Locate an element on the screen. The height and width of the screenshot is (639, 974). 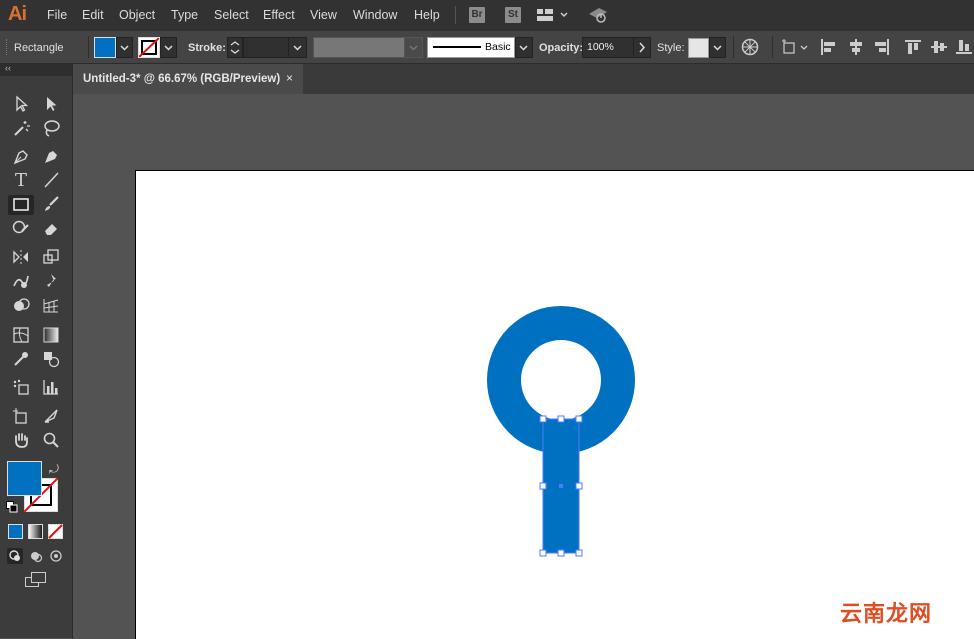
fill-color-swatch-front is located at coordinates (24, 478).